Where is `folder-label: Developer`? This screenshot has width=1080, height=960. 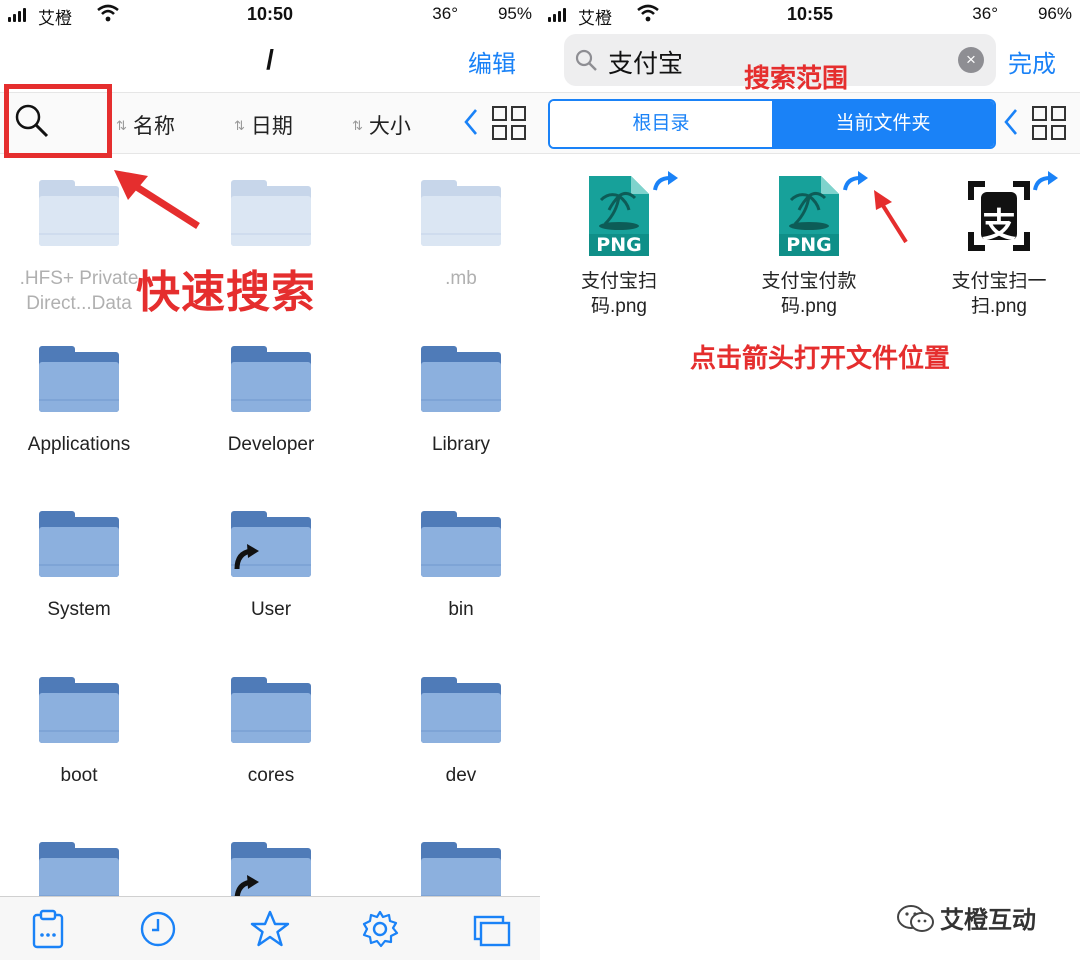
folder-label: Developer is located at coordinates (271, 444).